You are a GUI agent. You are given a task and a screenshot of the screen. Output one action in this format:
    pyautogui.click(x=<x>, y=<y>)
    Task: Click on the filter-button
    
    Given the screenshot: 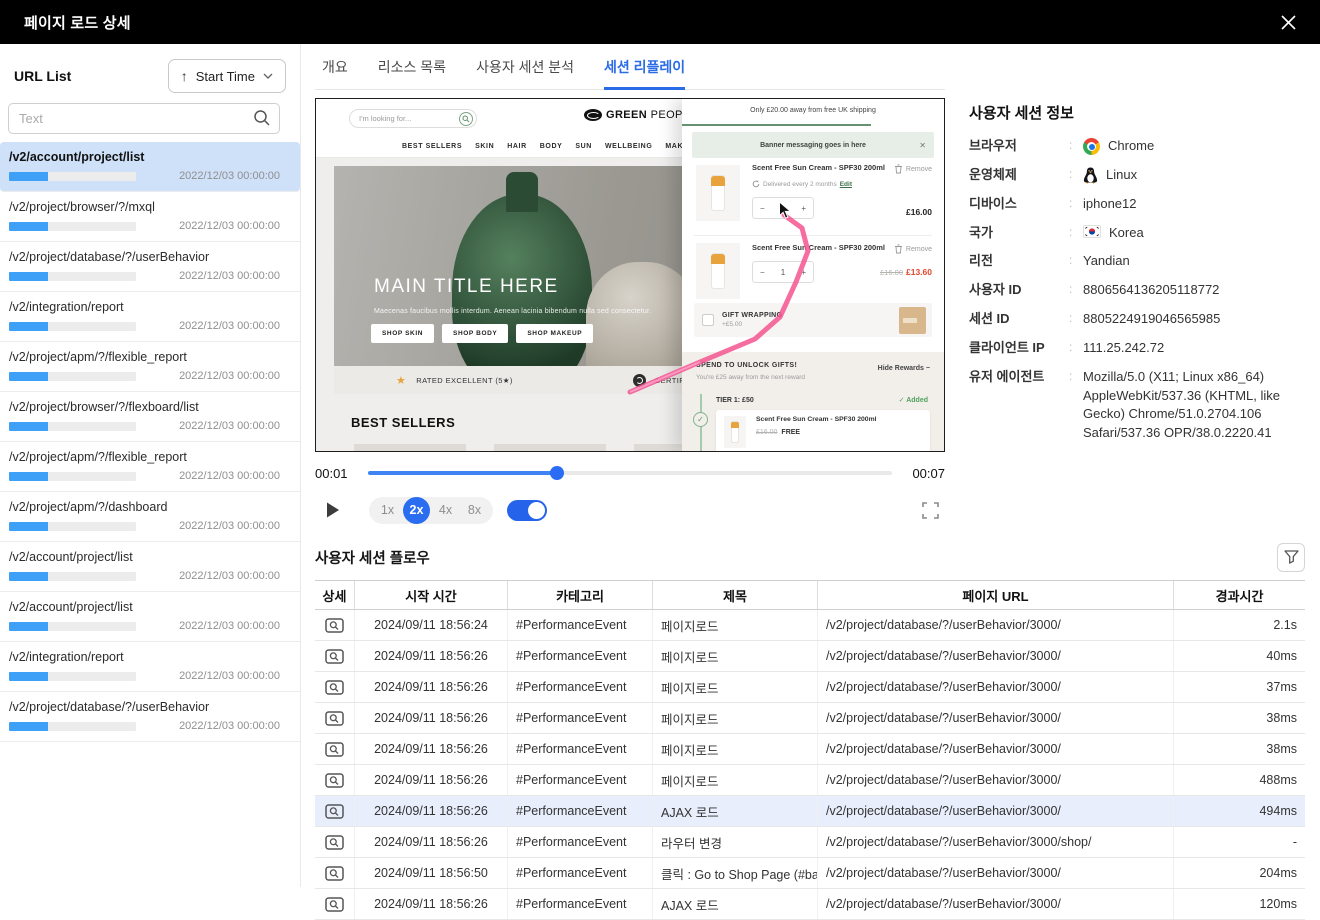 What is the action you would take?
    pyautogui.click(x=1291, y=557)
    